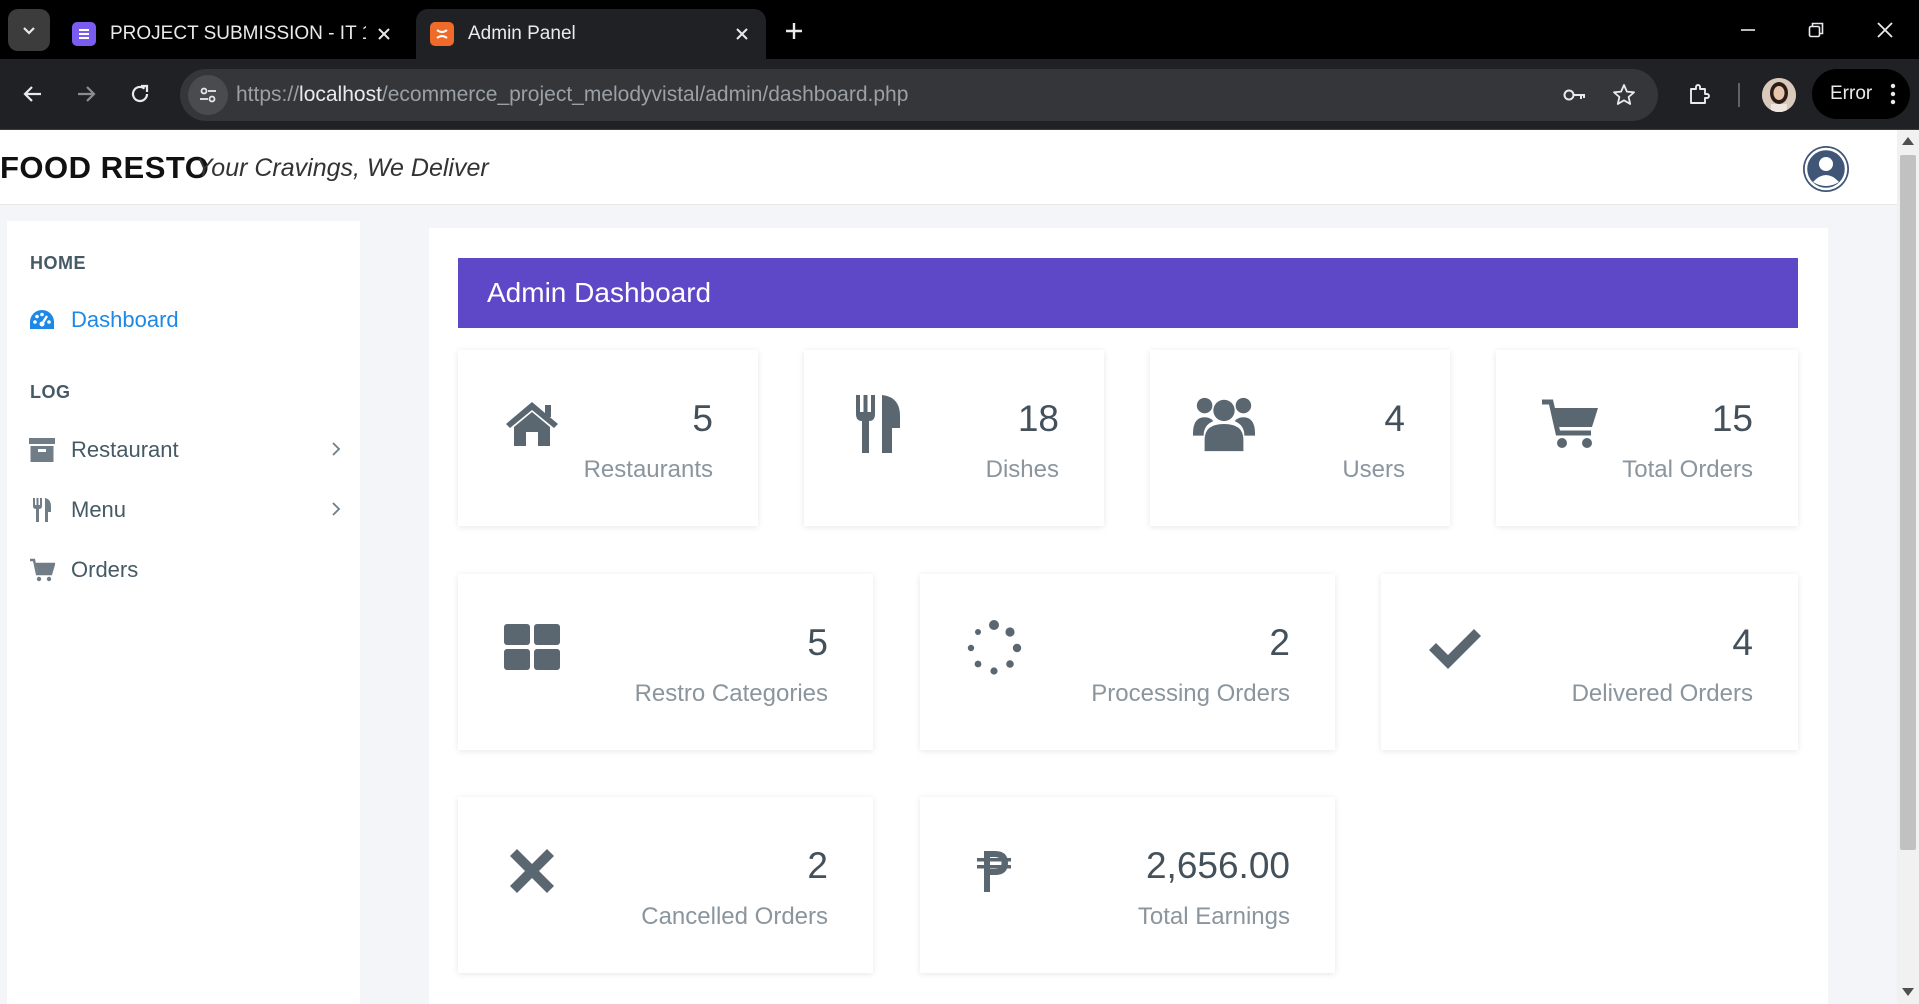 Image resolution: width=1919 pixels, height=1004 pixels. I want to click on minimize-icon, so click(1748, 30).